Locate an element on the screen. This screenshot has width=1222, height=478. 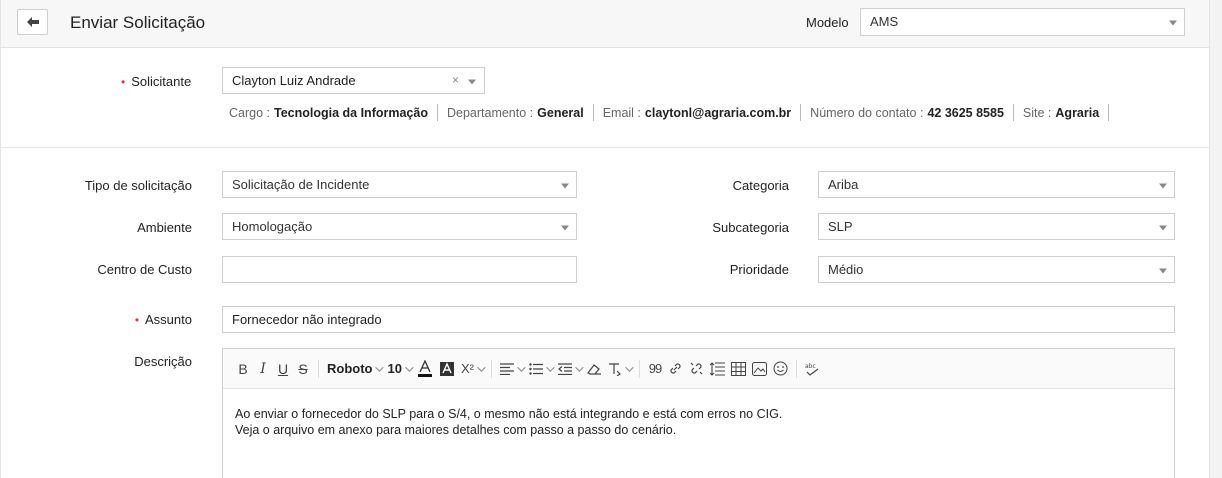
priority-label: Prioridade is located at coordinates (759, 269).